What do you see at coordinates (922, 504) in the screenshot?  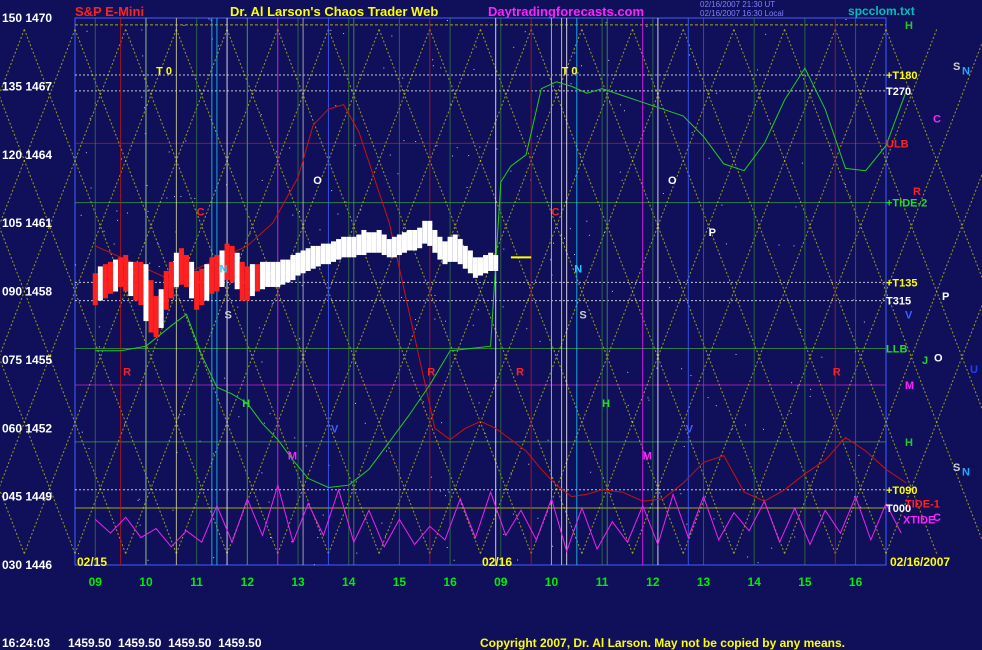 I see `right-level-label: TIDE-1` at bounding box center [922, 504].